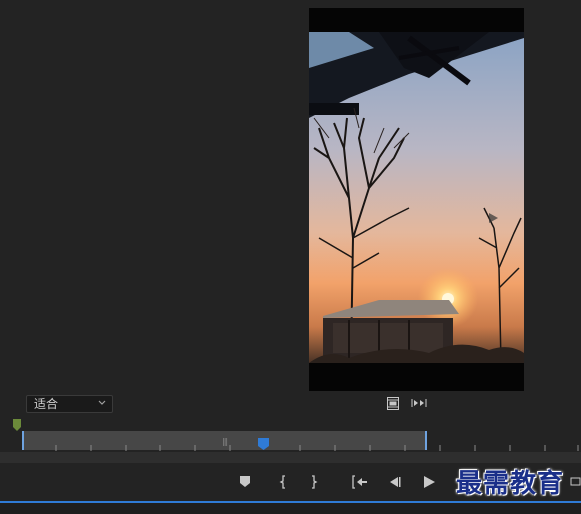 Image resolution: width=581 pixels, height=514 pixels. Describe the element at coordinates (419, 403) in the screenshot. I see `button-editor-icon` at that location.